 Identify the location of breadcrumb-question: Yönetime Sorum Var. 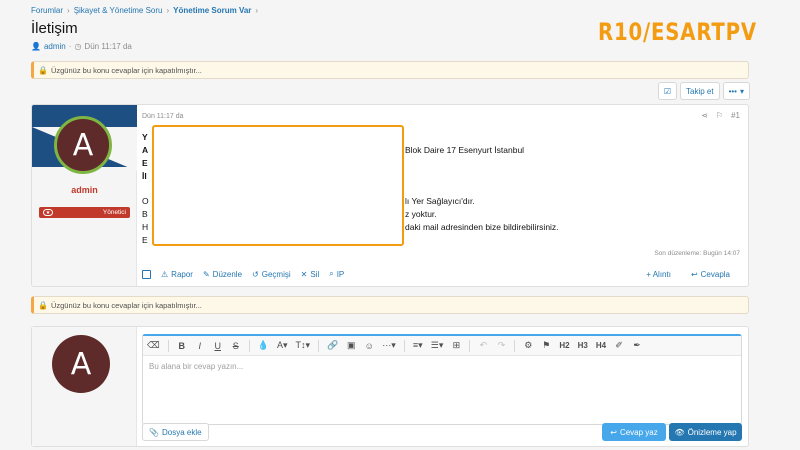
(212, 10).